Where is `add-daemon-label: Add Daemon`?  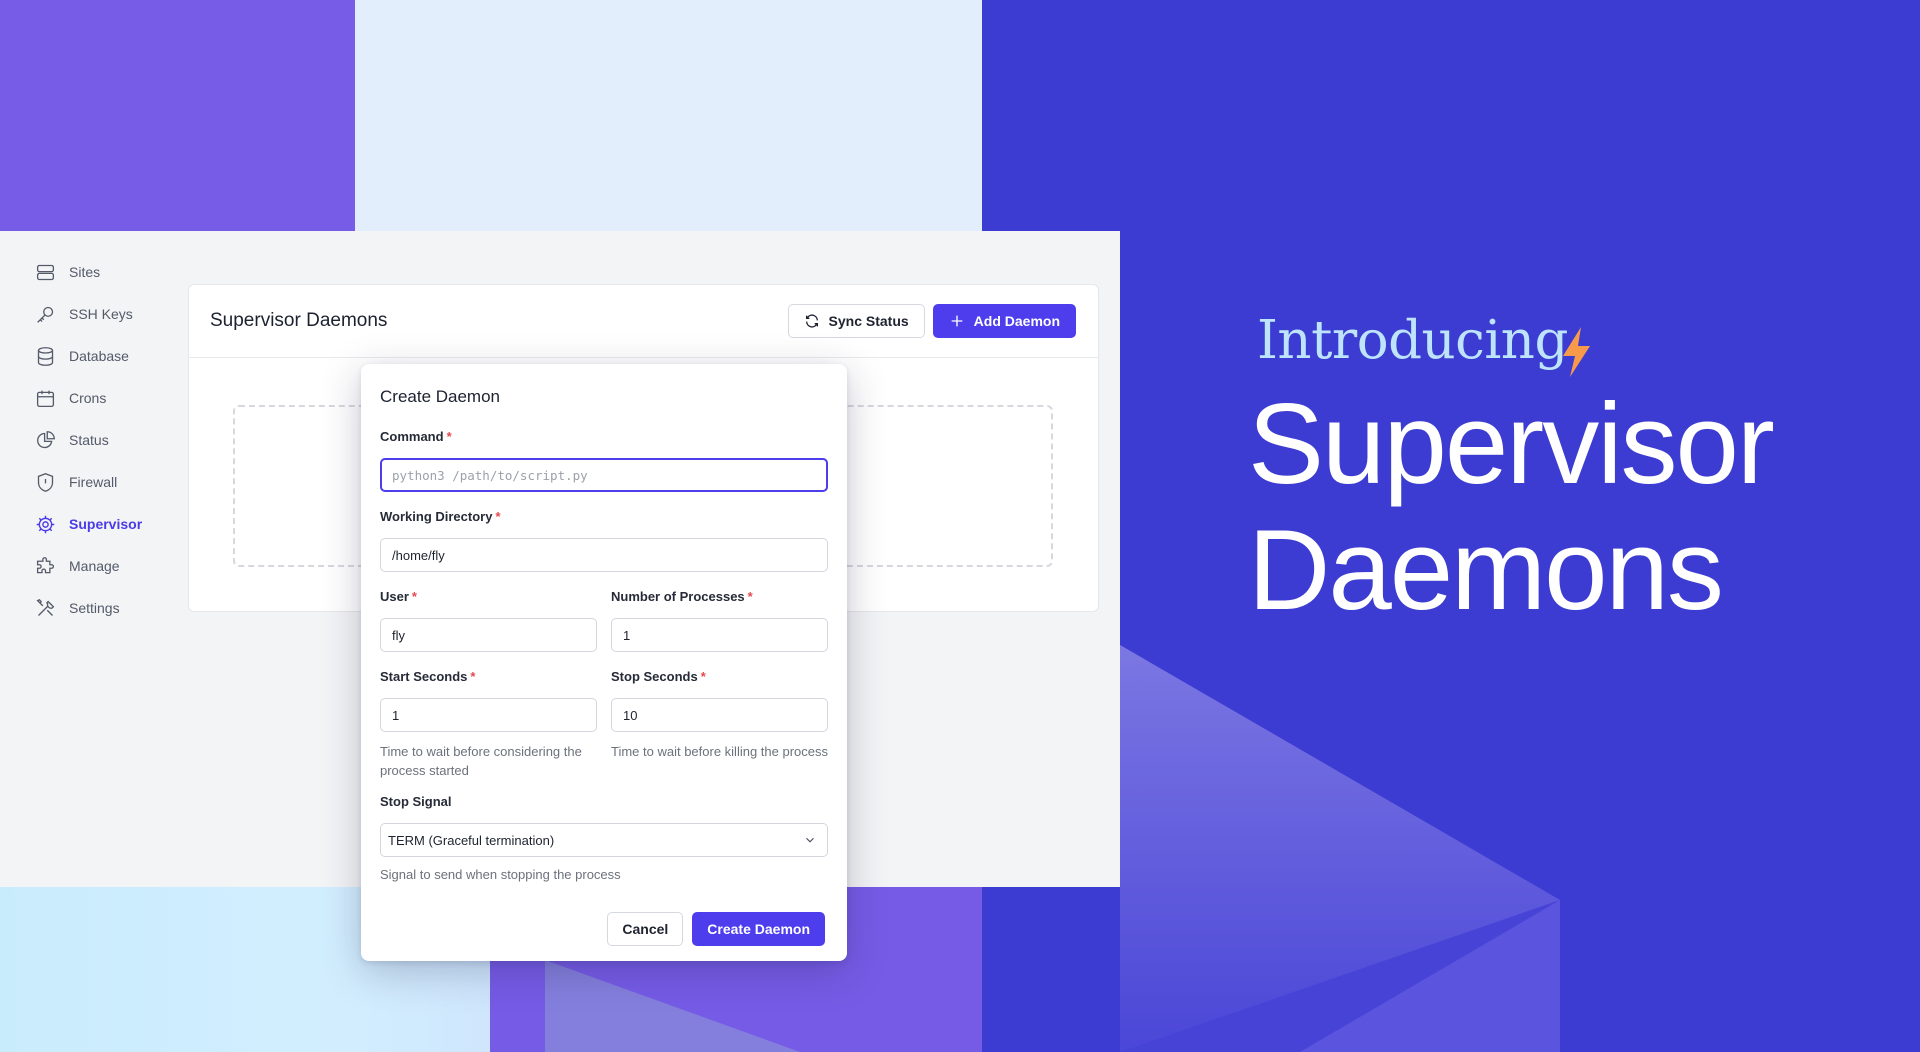
add-daemon-label: Add Daemon is located at coordinates (1016, 321).